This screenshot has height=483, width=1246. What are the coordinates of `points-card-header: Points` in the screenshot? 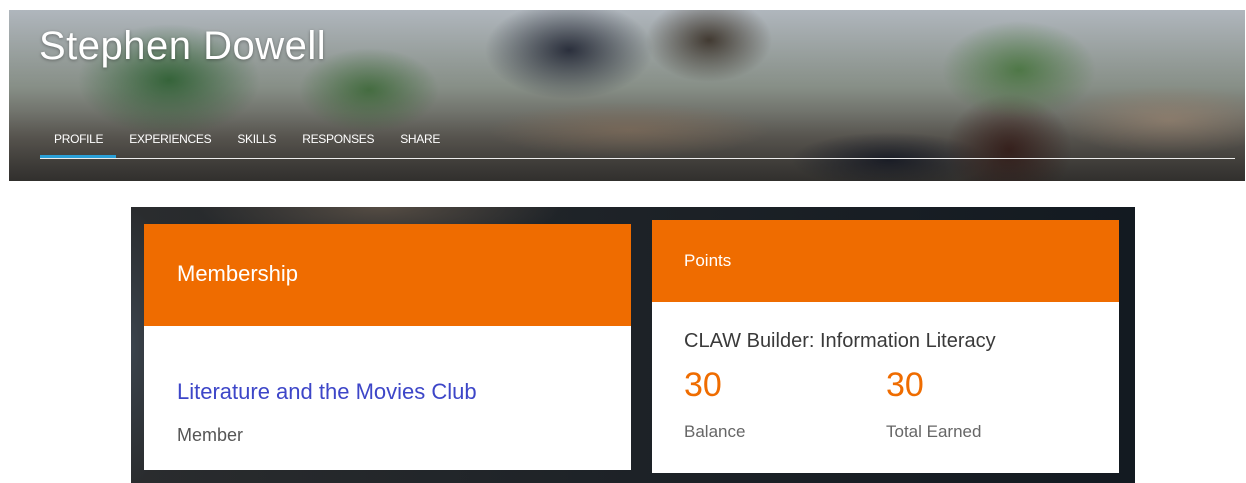 It's located at (885, 261).